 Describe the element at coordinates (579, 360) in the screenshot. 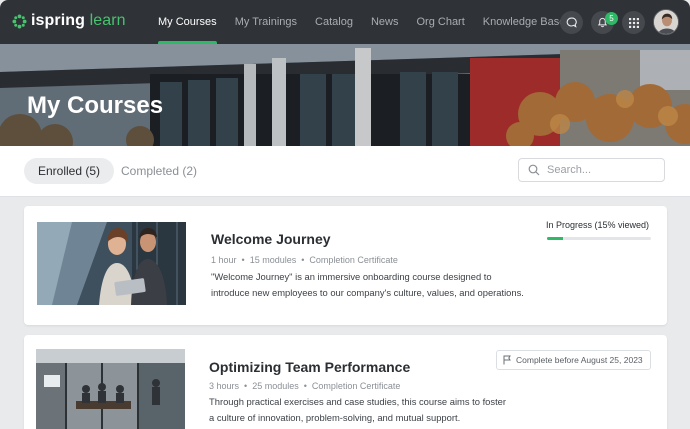

I see `course-deadline-text: Complete before August 25, 2023` at that location.